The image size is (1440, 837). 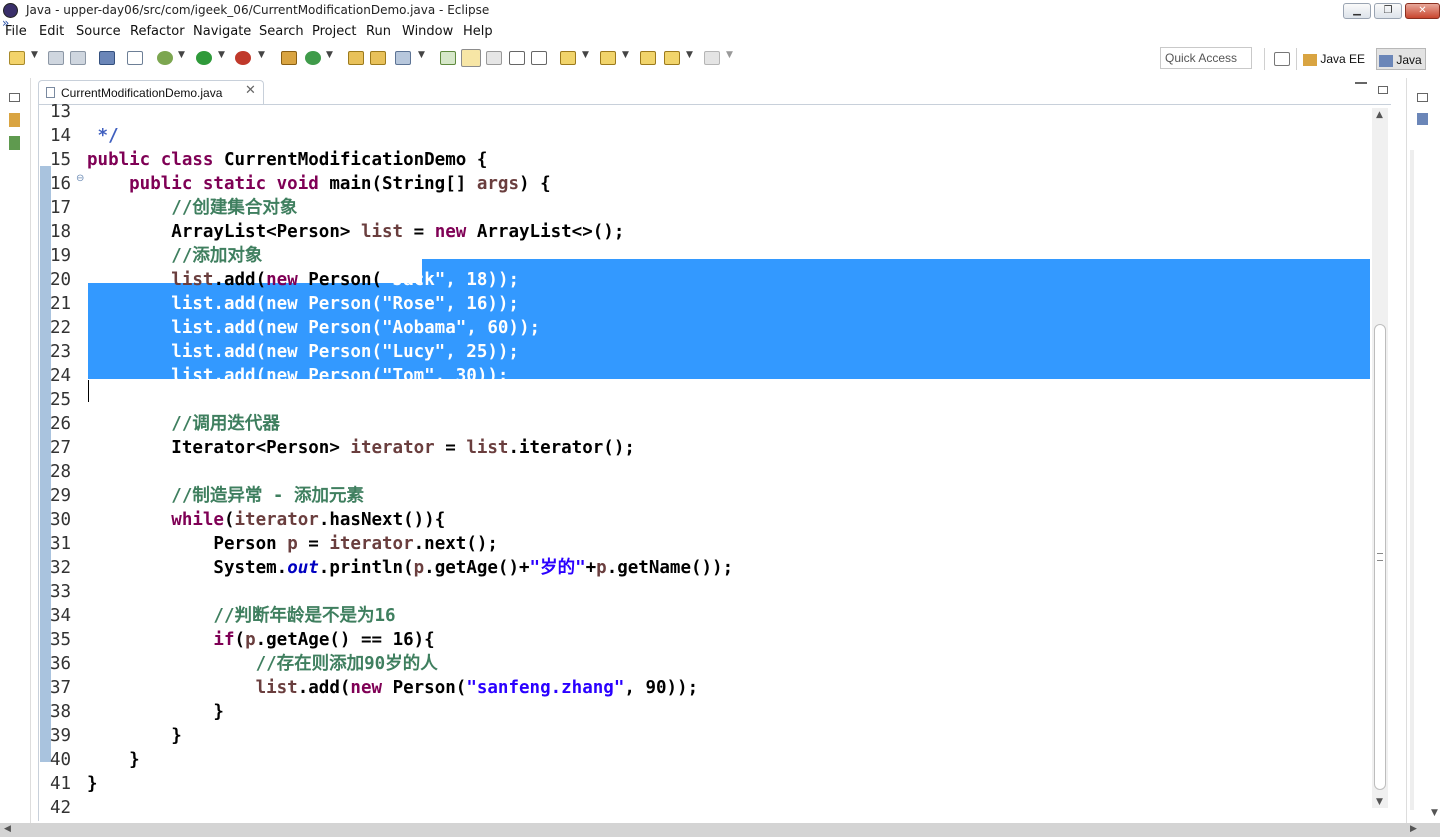 What do you see at coordinates (17, 58) in the screenshot?
I see `new-icon` at bounding box center [17, 58].